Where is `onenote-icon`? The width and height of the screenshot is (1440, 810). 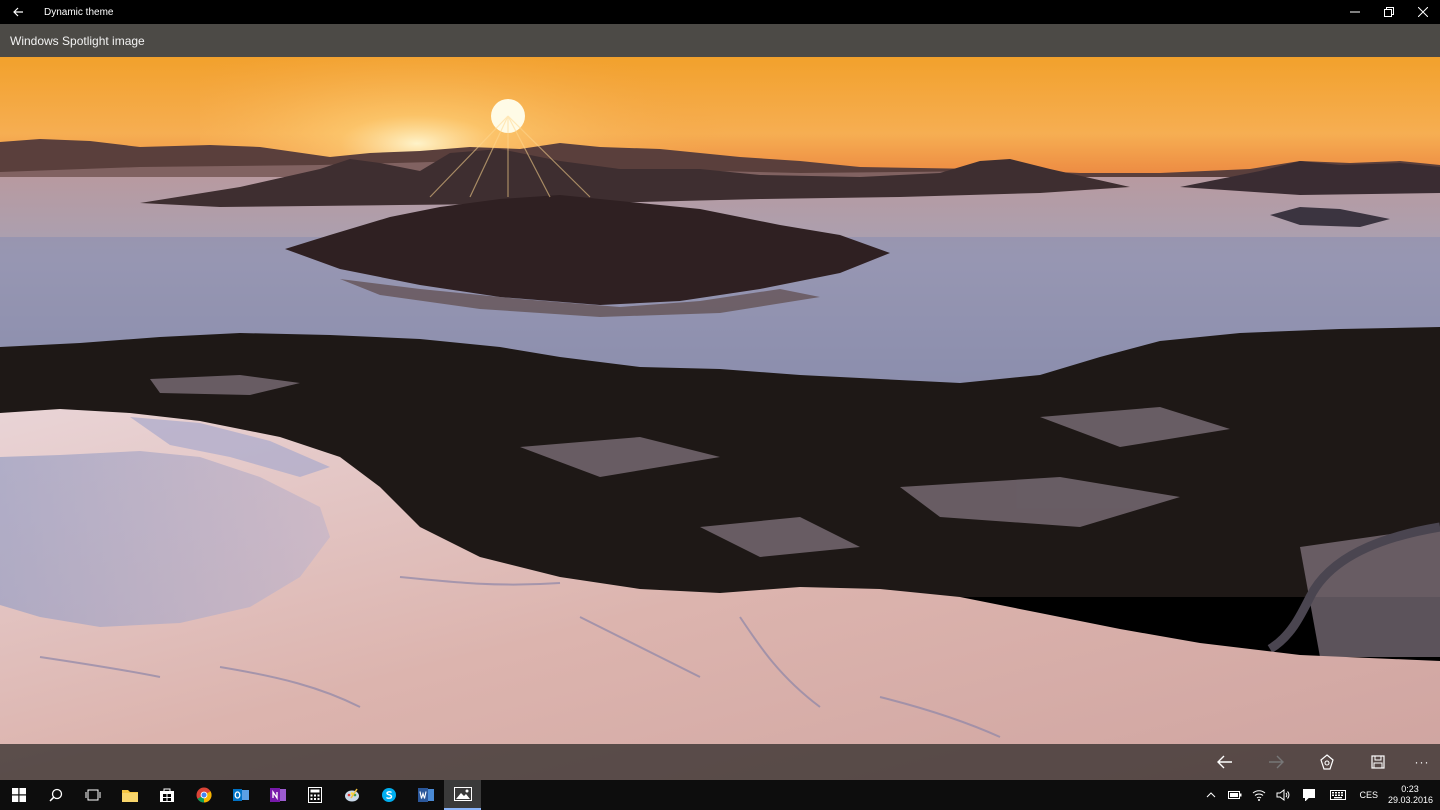
onenote-icon is located at coordinates (277, 795).